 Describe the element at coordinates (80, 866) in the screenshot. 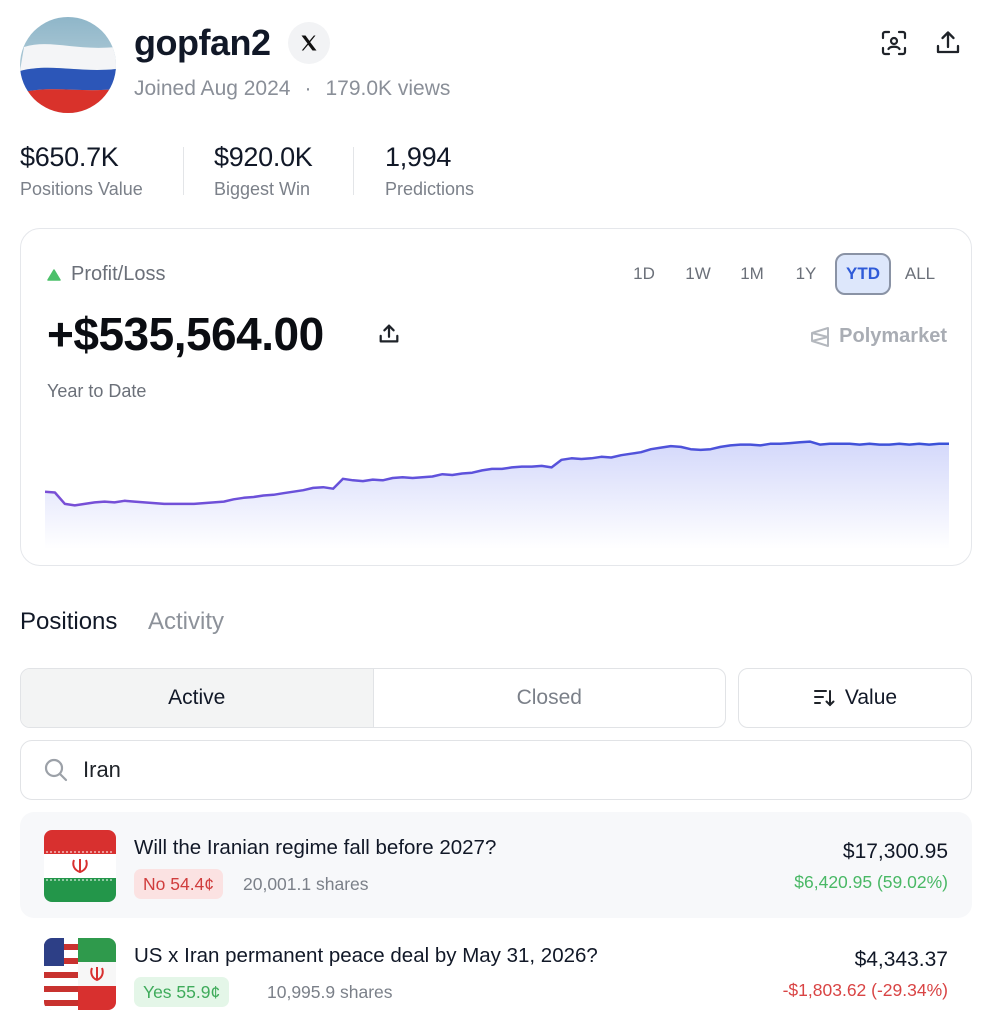

I see `iran-flag-icon` at that location.